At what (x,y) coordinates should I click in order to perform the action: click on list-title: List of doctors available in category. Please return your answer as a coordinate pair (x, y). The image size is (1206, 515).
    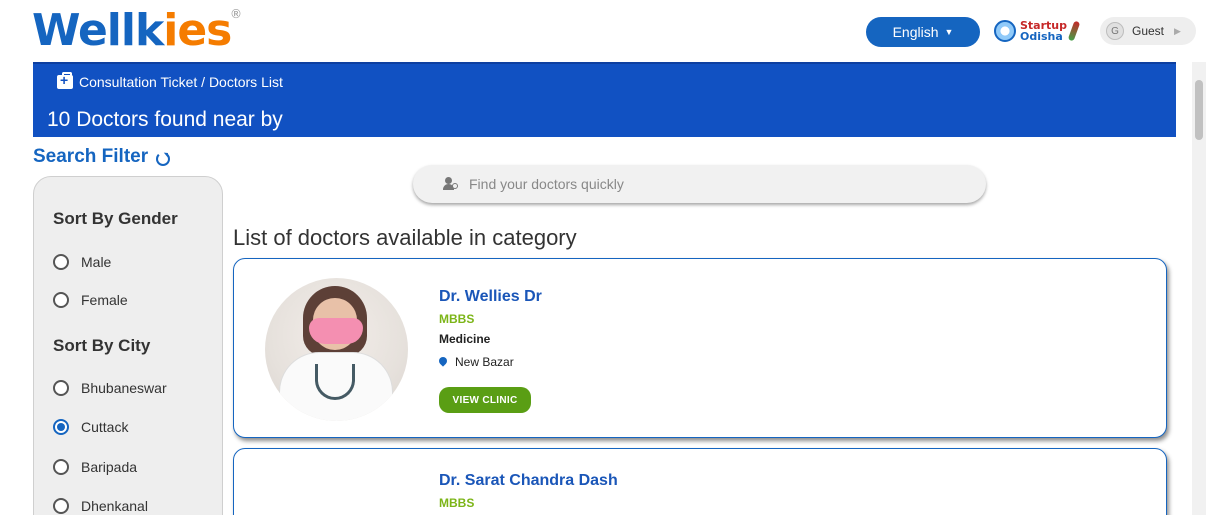
    Looking at the image, I should click on (405, 237).